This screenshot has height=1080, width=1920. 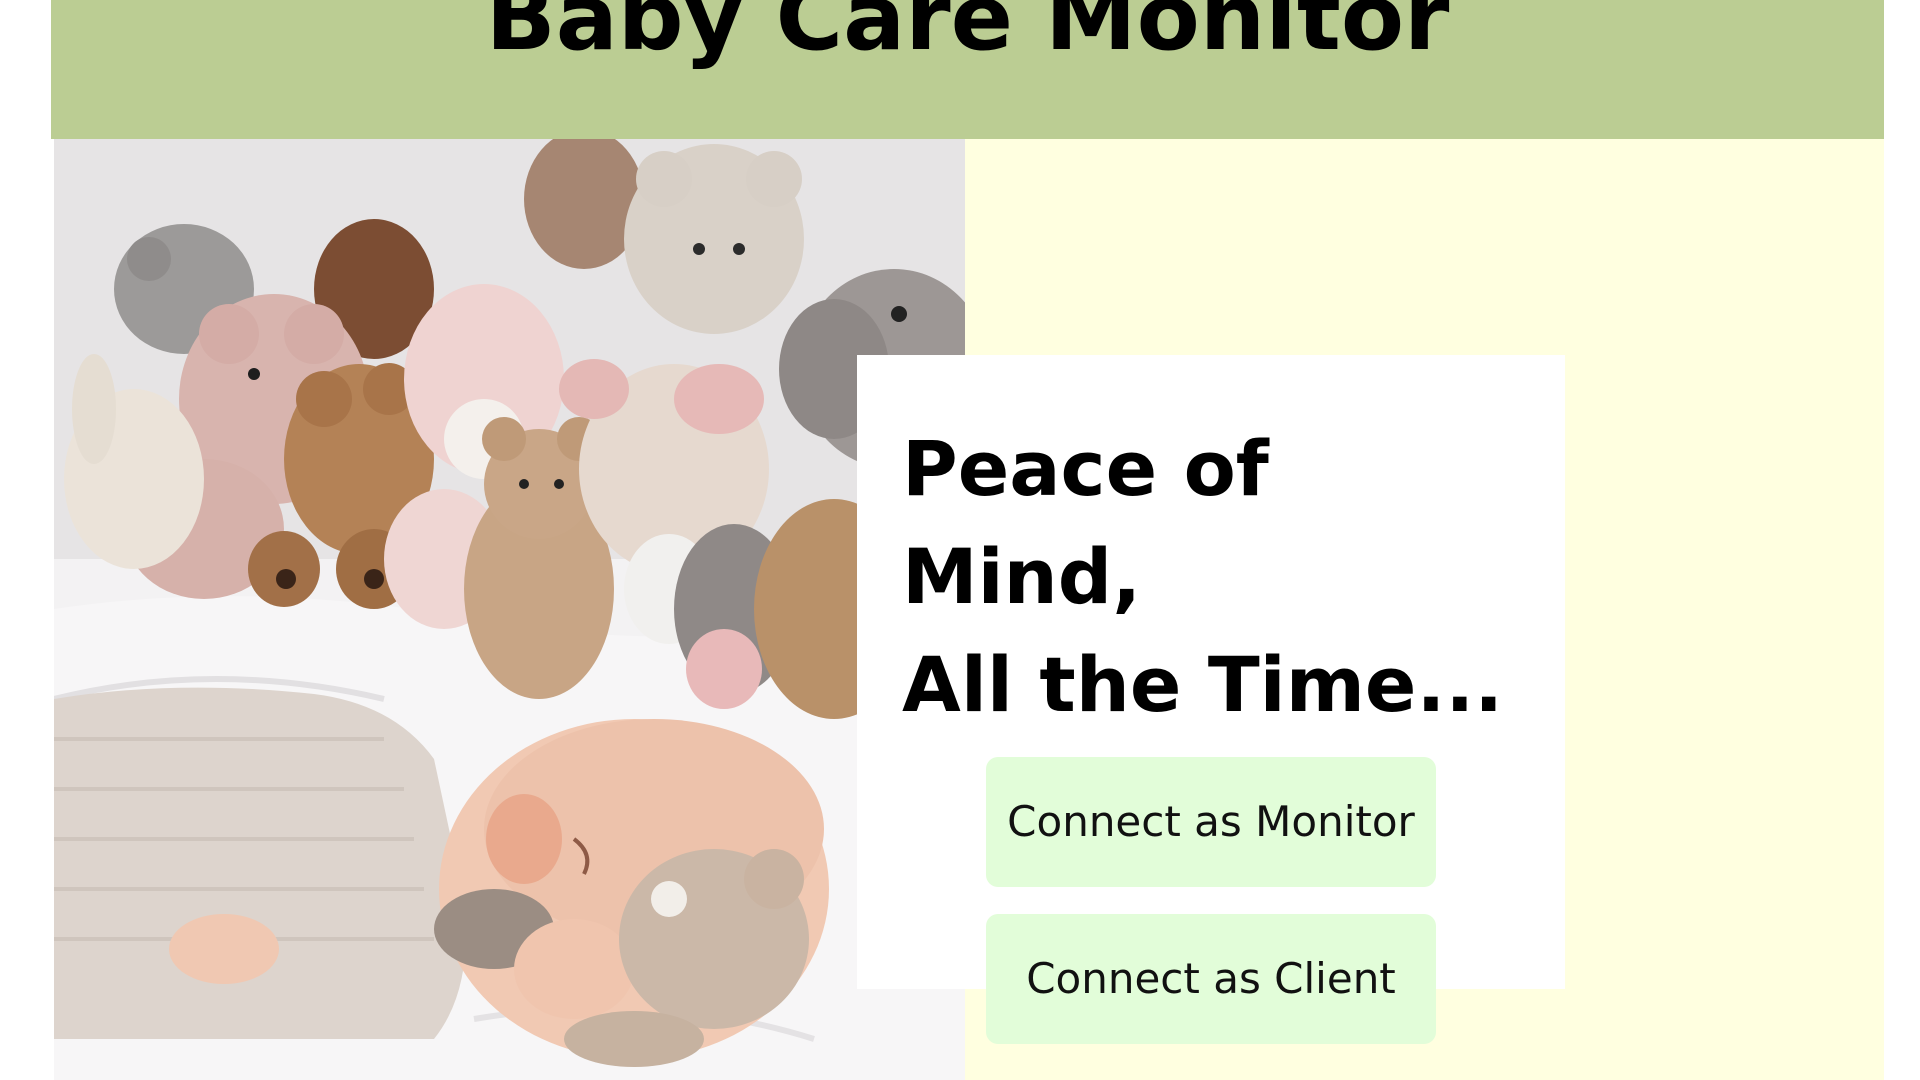 I want to click on app-header: Baby Care Monitor, so click(x=967, y=69).